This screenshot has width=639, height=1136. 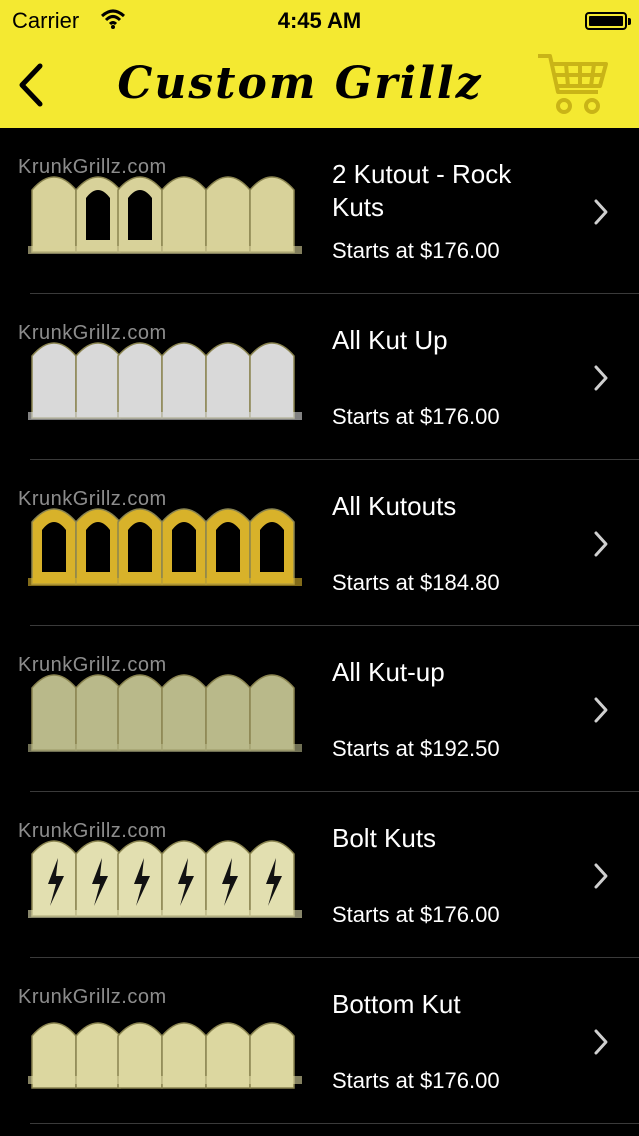 What do you see at coordinates (334, 1123) in the screenshot?
I see `row-separator` at bounding box center [334, 1123].